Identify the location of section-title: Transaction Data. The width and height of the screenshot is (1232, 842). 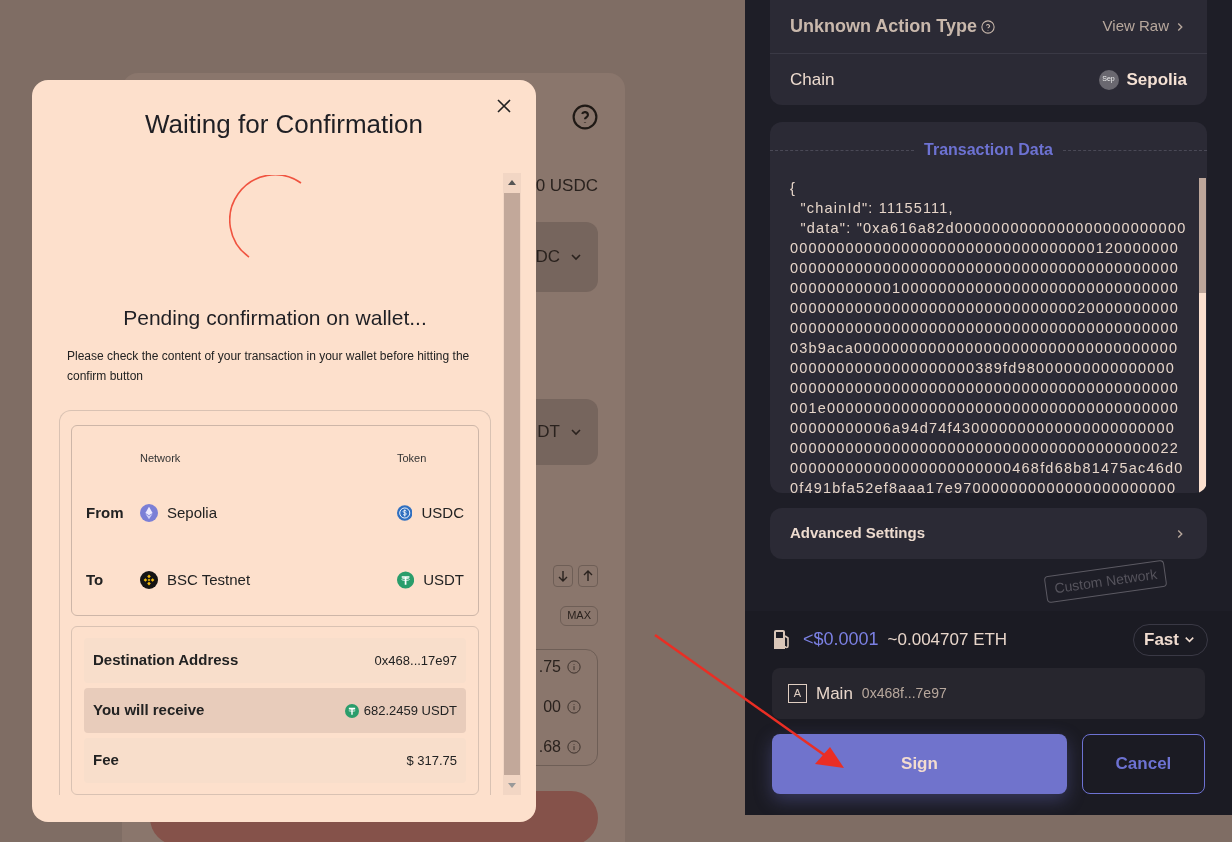
(988, 150).